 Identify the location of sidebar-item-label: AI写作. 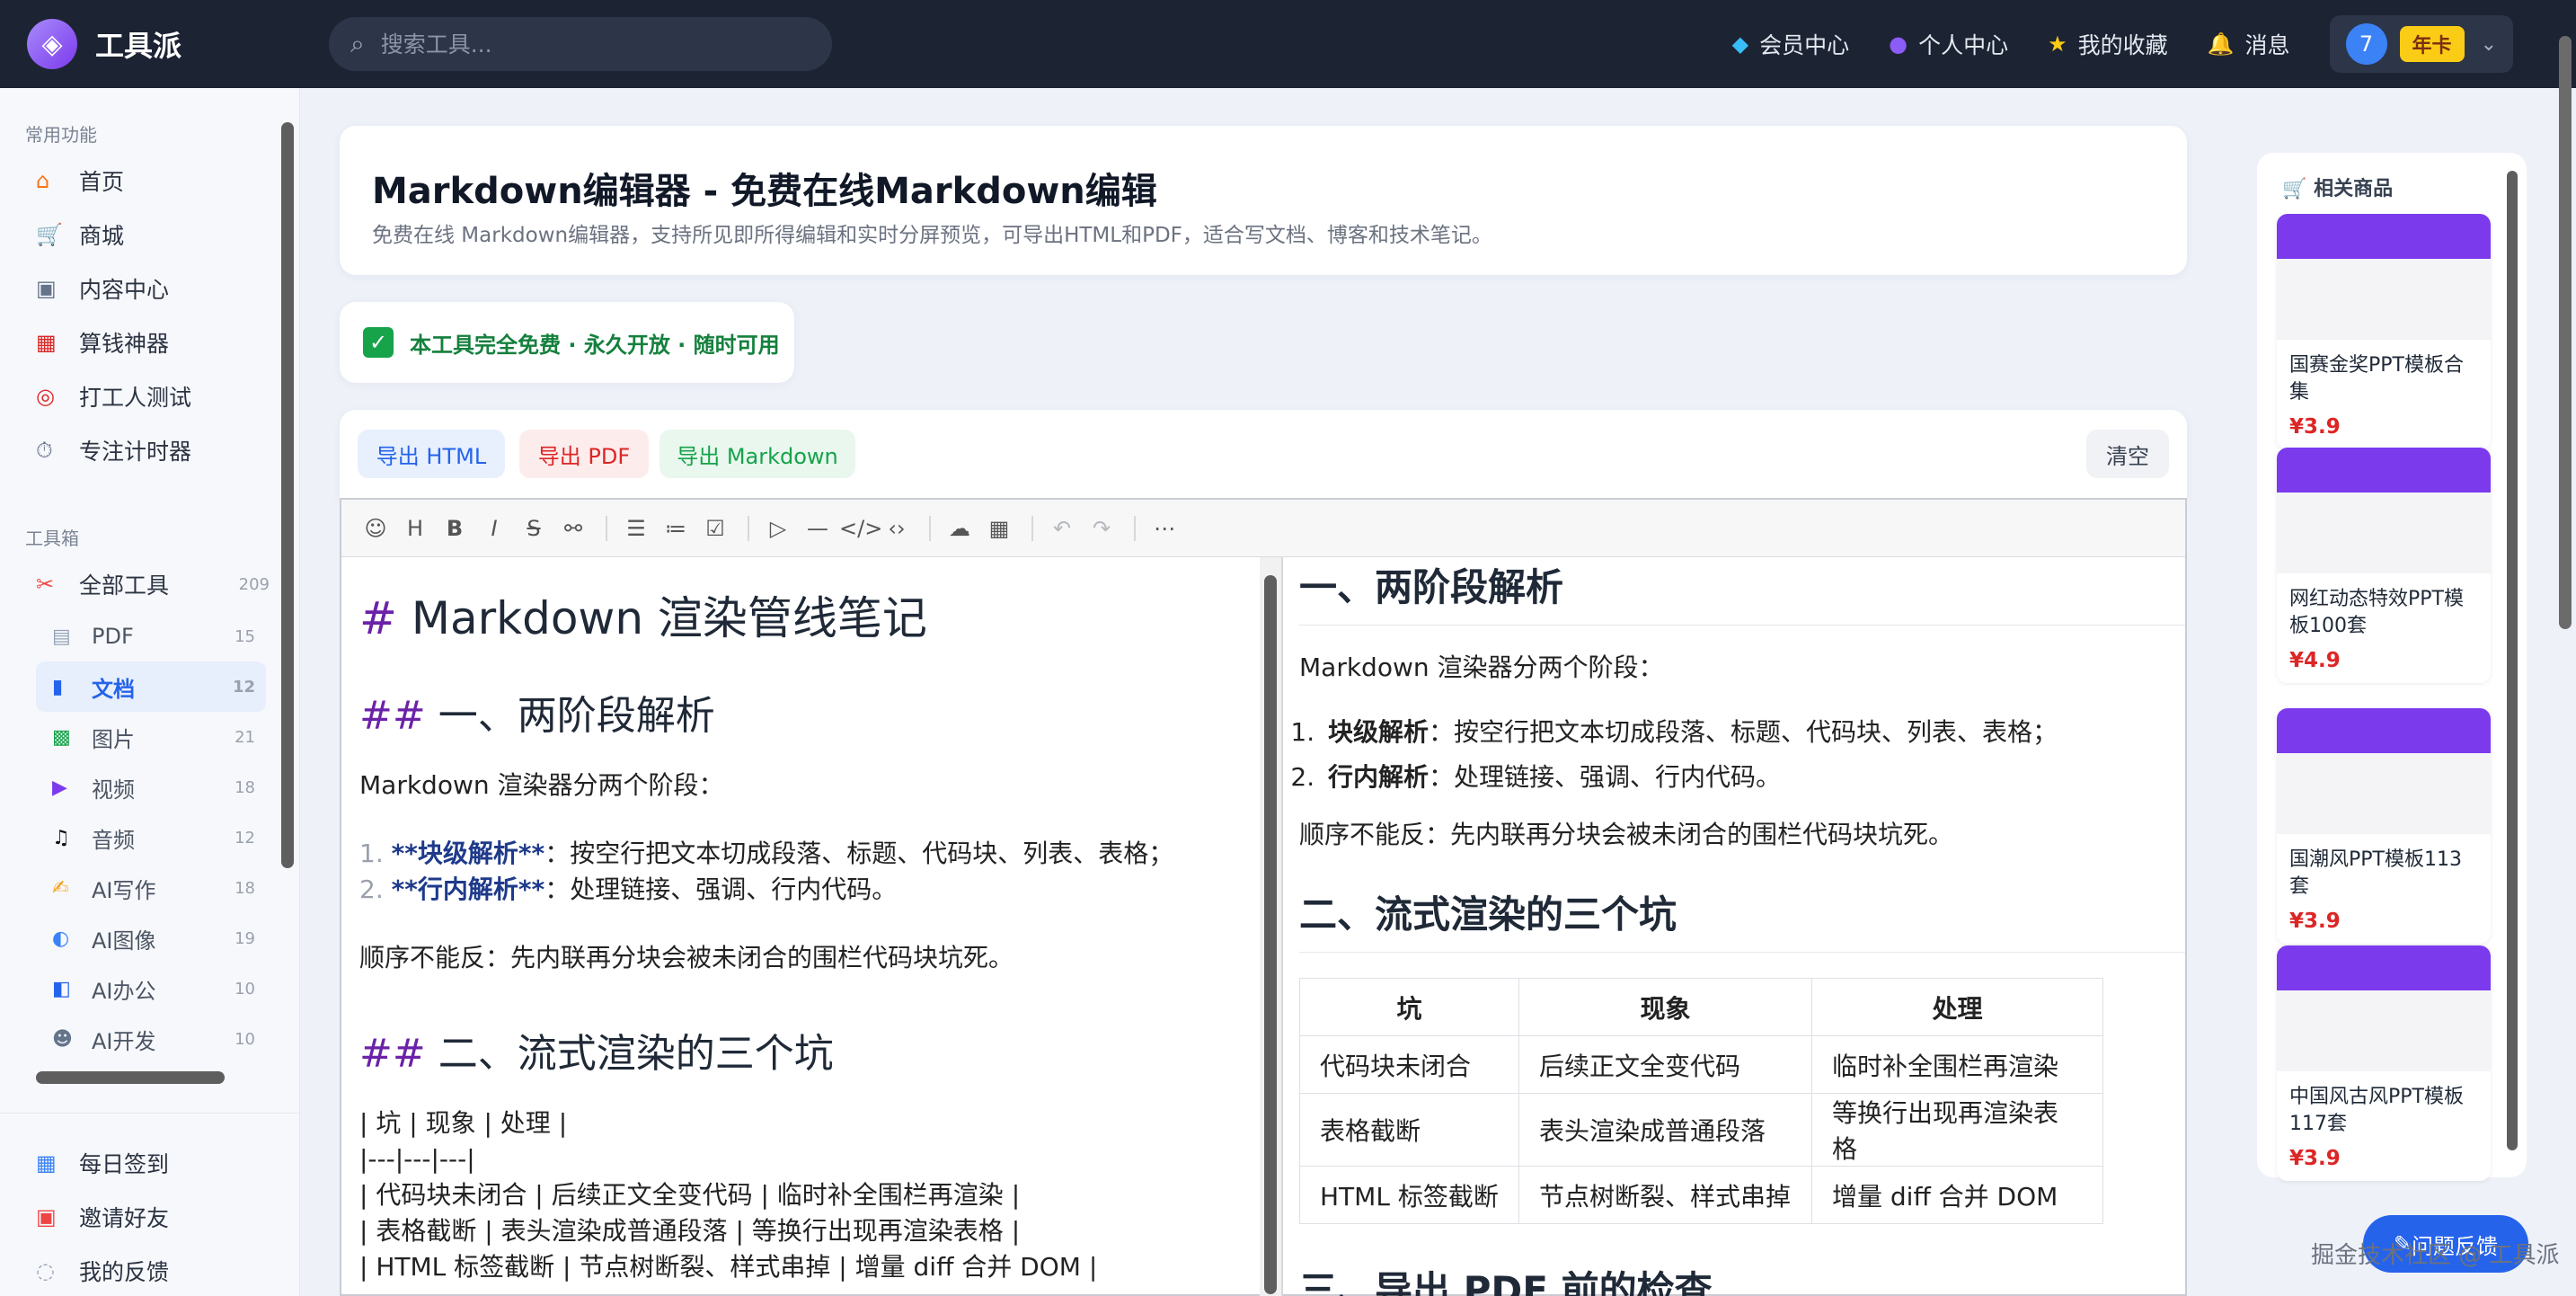
(124, 890).